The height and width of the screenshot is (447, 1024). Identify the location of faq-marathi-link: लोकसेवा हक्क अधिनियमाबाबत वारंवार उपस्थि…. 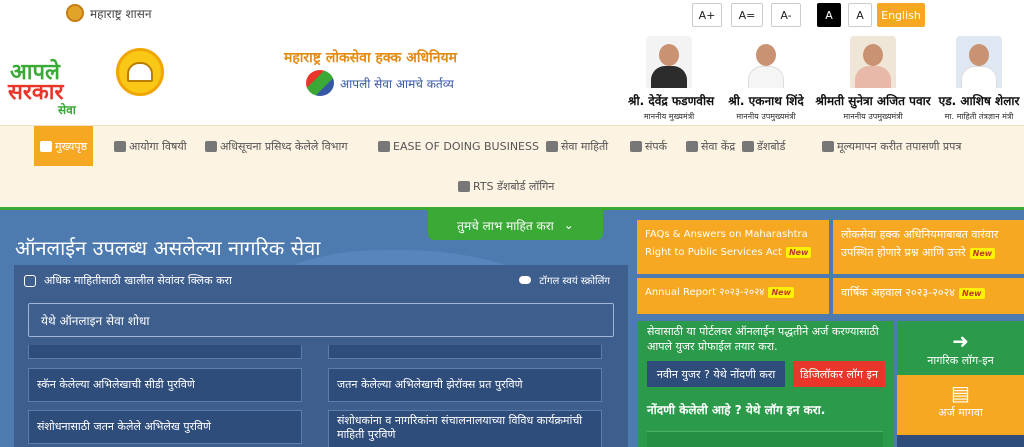
(928, 247).